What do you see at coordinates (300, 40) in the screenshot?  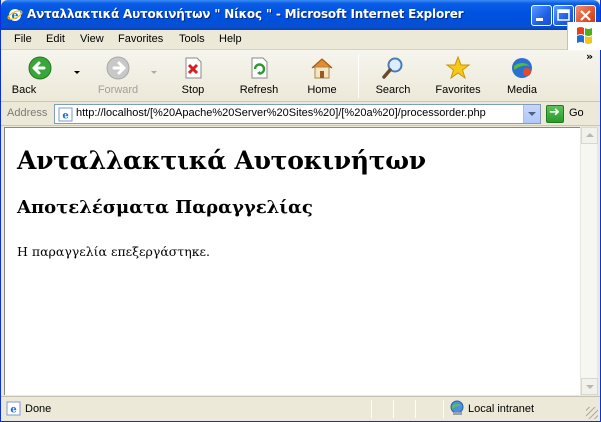 I see `menu-bar: File Edit View Favorites Tools Help` at bounding box center [300, 40].